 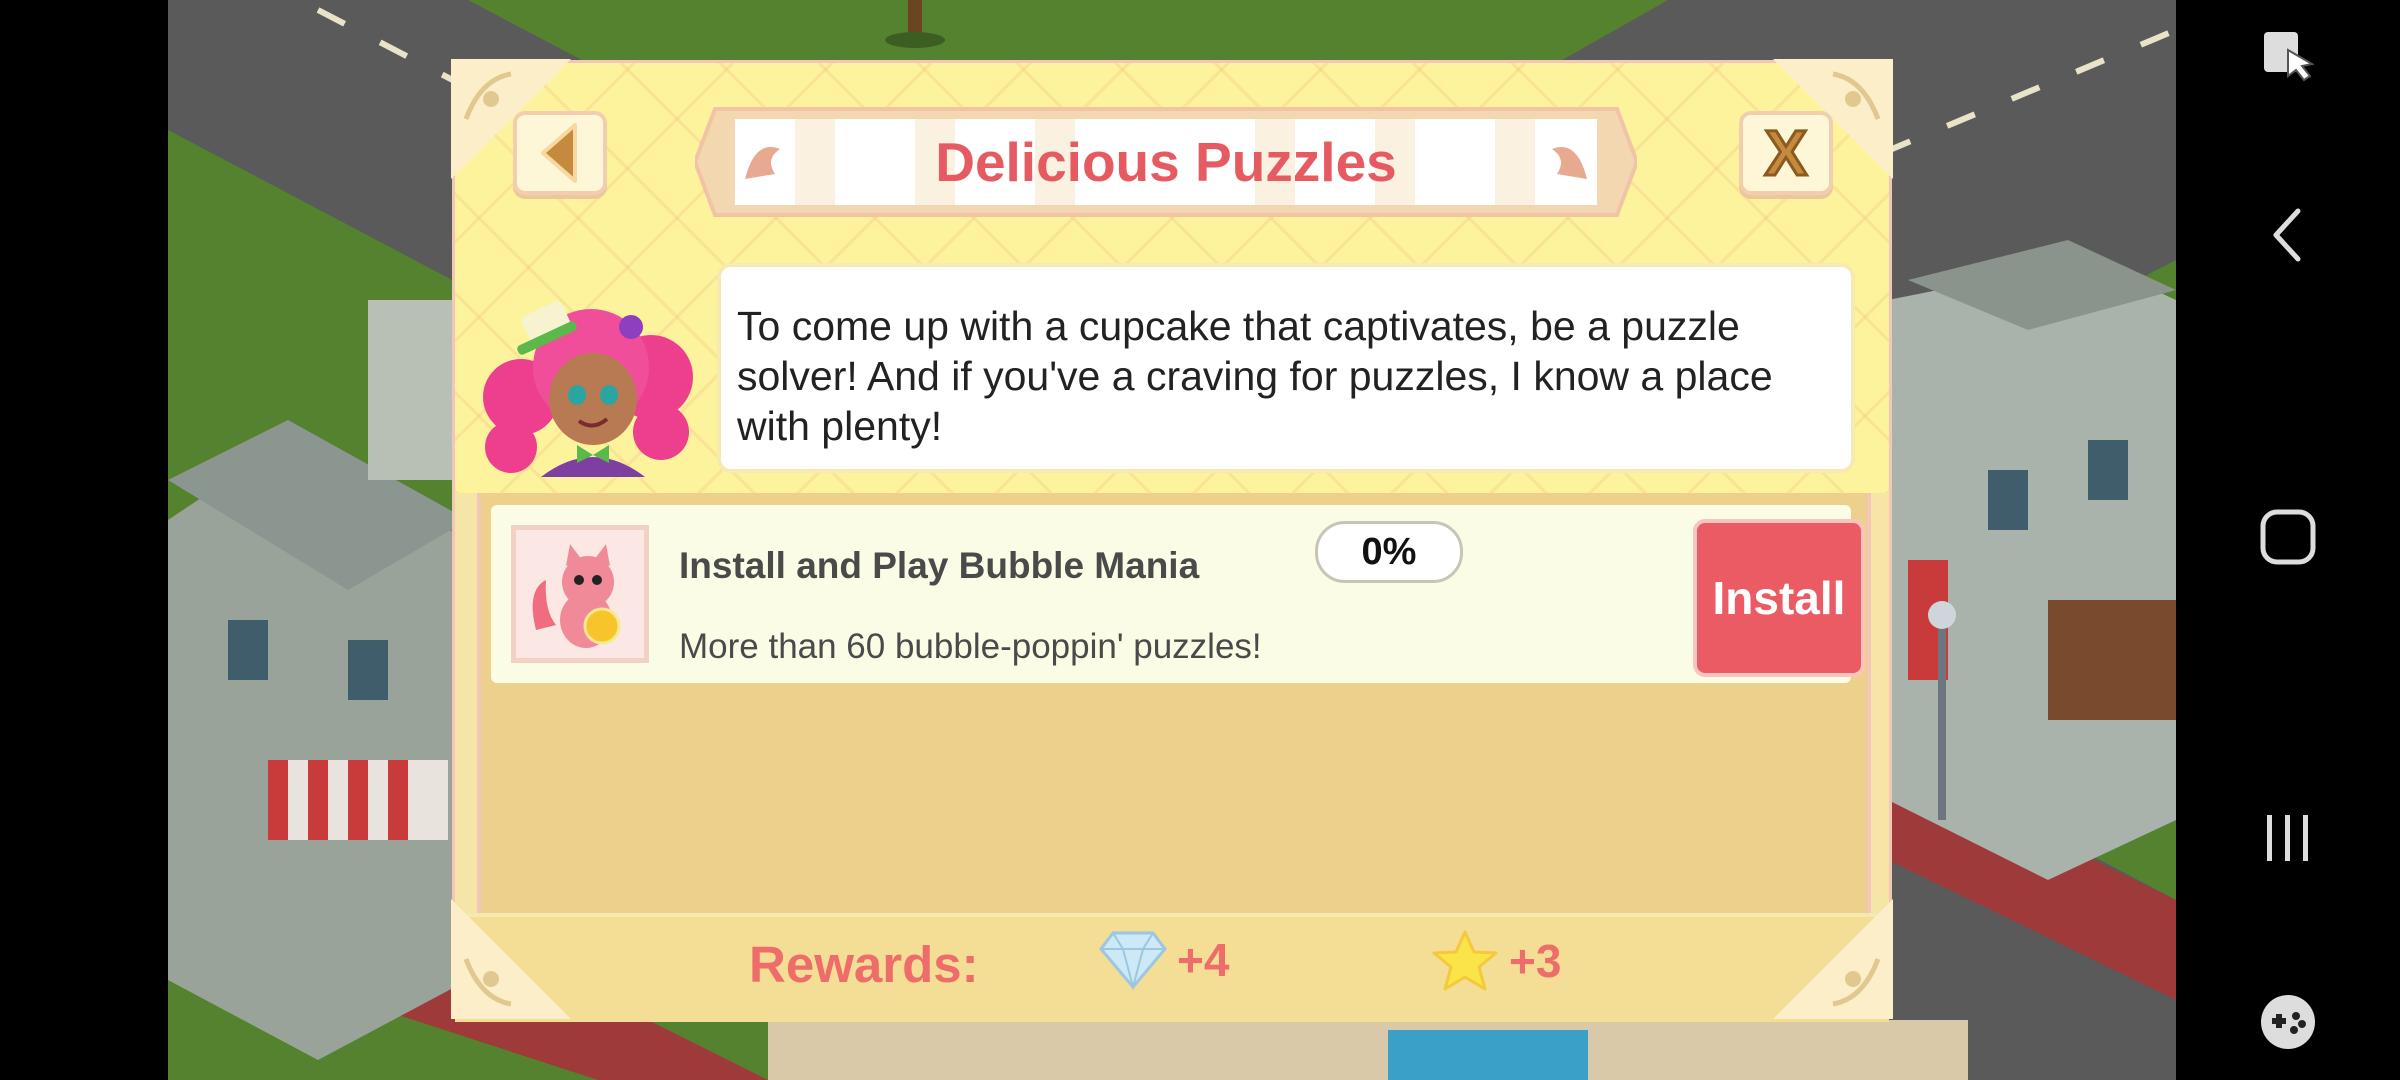 I want to click on bubble-mania-app-icon, so click(x=580, y=594).